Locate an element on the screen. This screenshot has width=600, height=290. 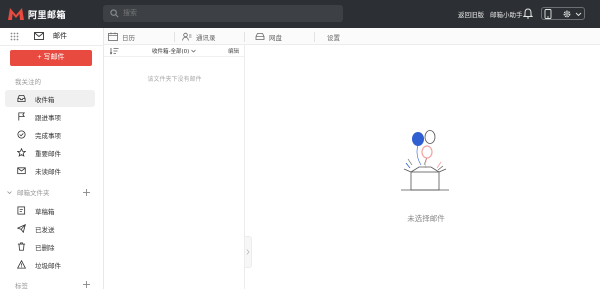
send-icon is located at coordinates (21, 228).